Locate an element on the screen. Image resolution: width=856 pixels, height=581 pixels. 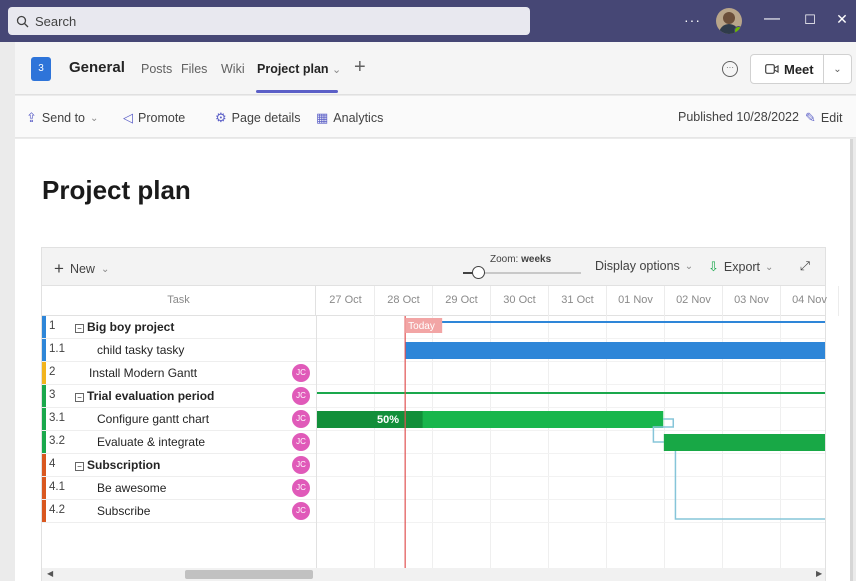
tab-wiki: Wiki is located at coordinates (233, 69).